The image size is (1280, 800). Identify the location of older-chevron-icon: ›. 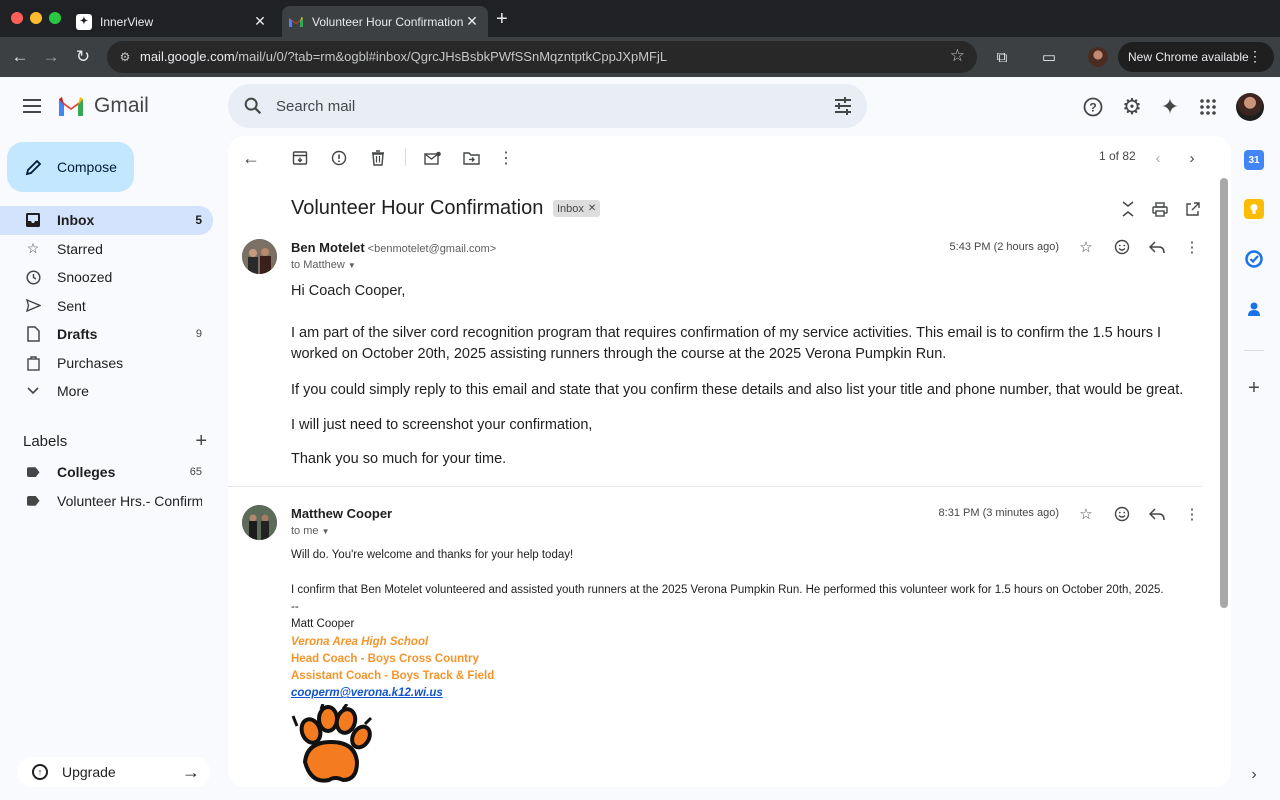
(1192, 158).